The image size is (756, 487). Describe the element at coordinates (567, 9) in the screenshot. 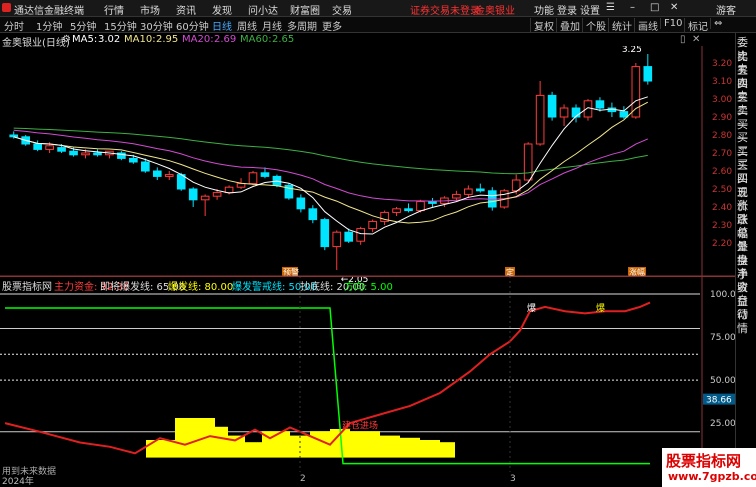

I see `login-button: 登录` at that location.